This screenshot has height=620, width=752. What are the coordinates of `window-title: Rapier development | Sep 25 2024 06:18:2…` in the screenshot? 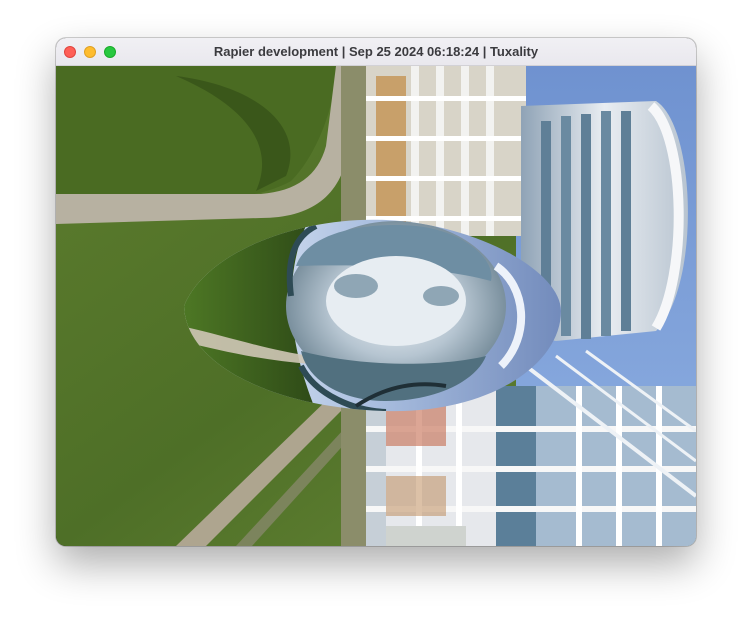 It's located at (376, 51).